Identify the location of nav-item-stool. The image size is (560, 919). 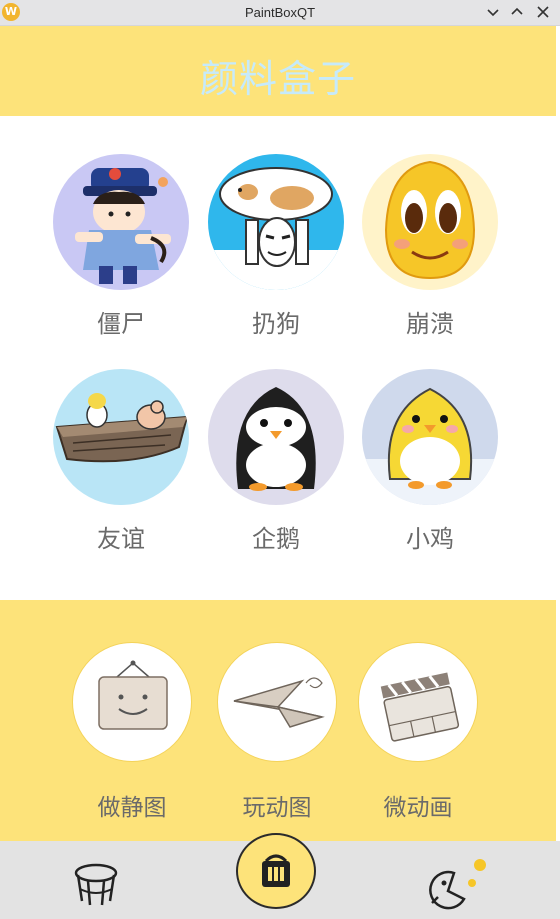
(96, 885).